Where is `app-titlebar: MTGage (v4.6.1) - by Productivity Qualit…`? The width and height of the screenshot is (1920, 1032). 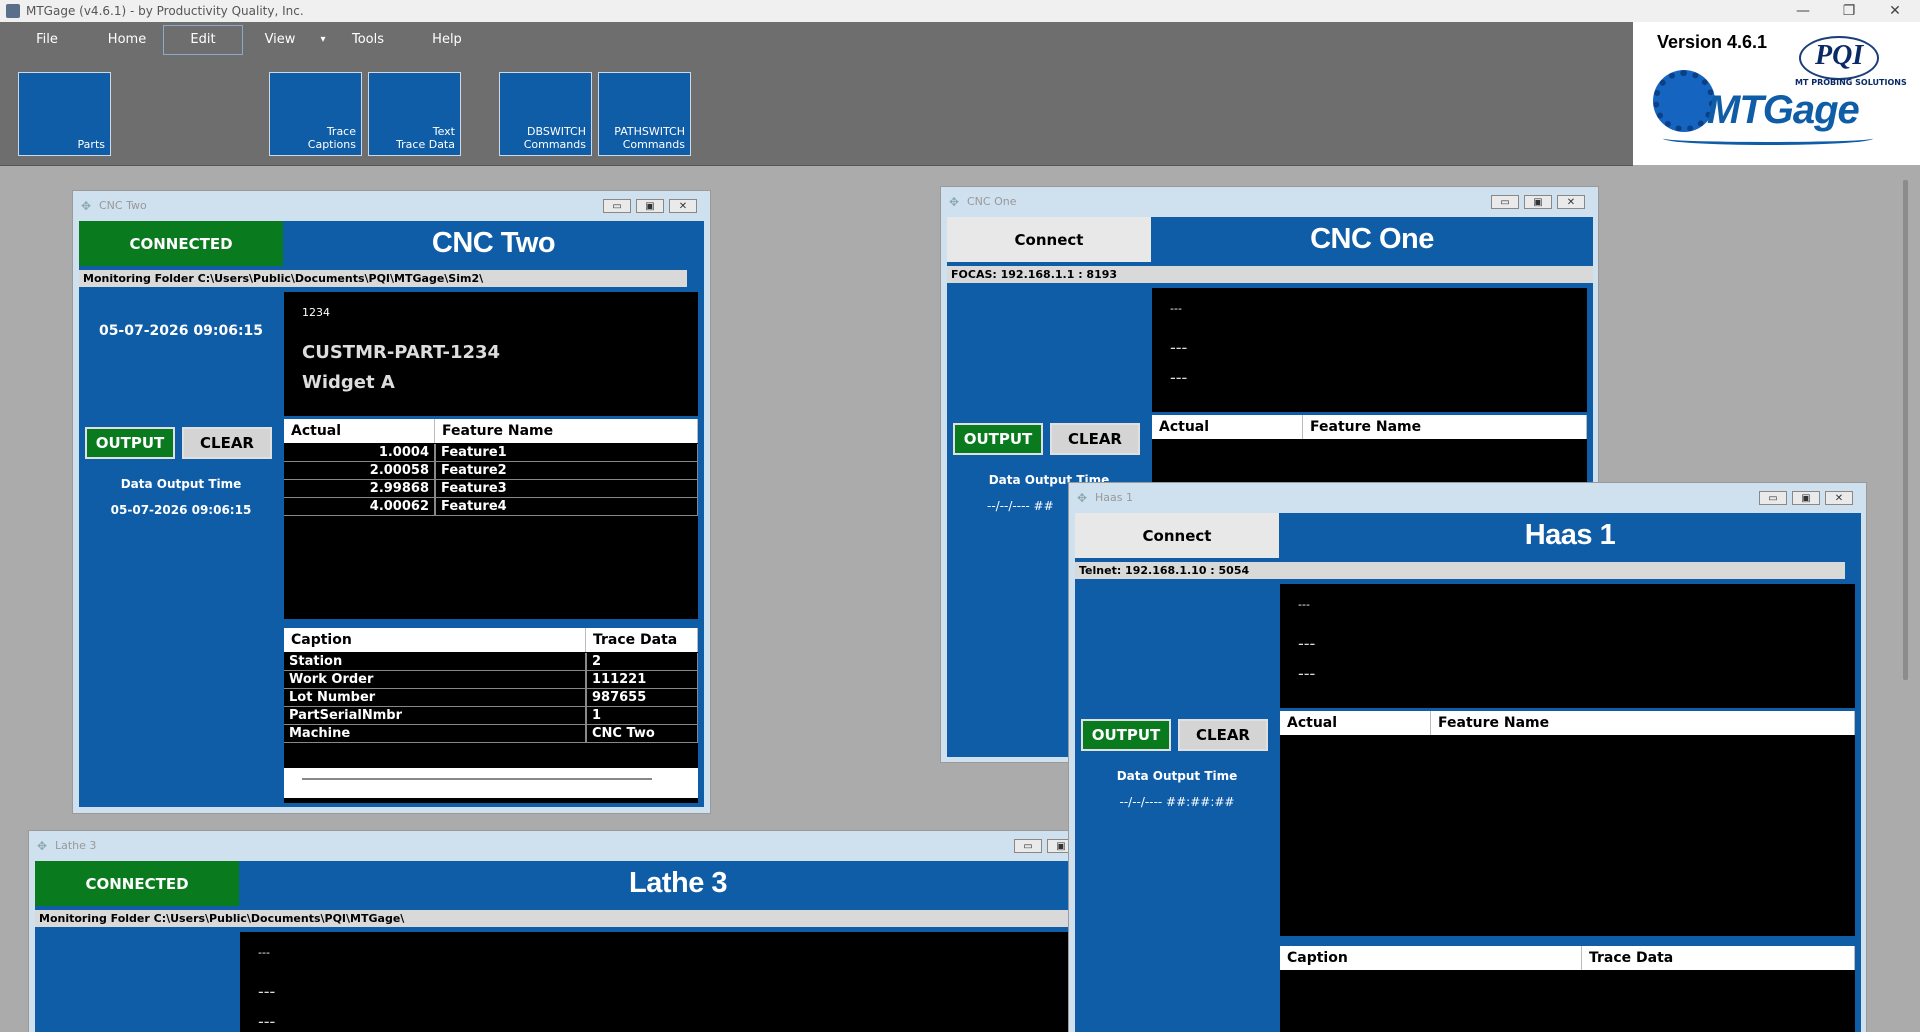
app-titlebar: MTGage (v4.6.1) - by Productivity Qualit… is located at coordinates (960, 11).